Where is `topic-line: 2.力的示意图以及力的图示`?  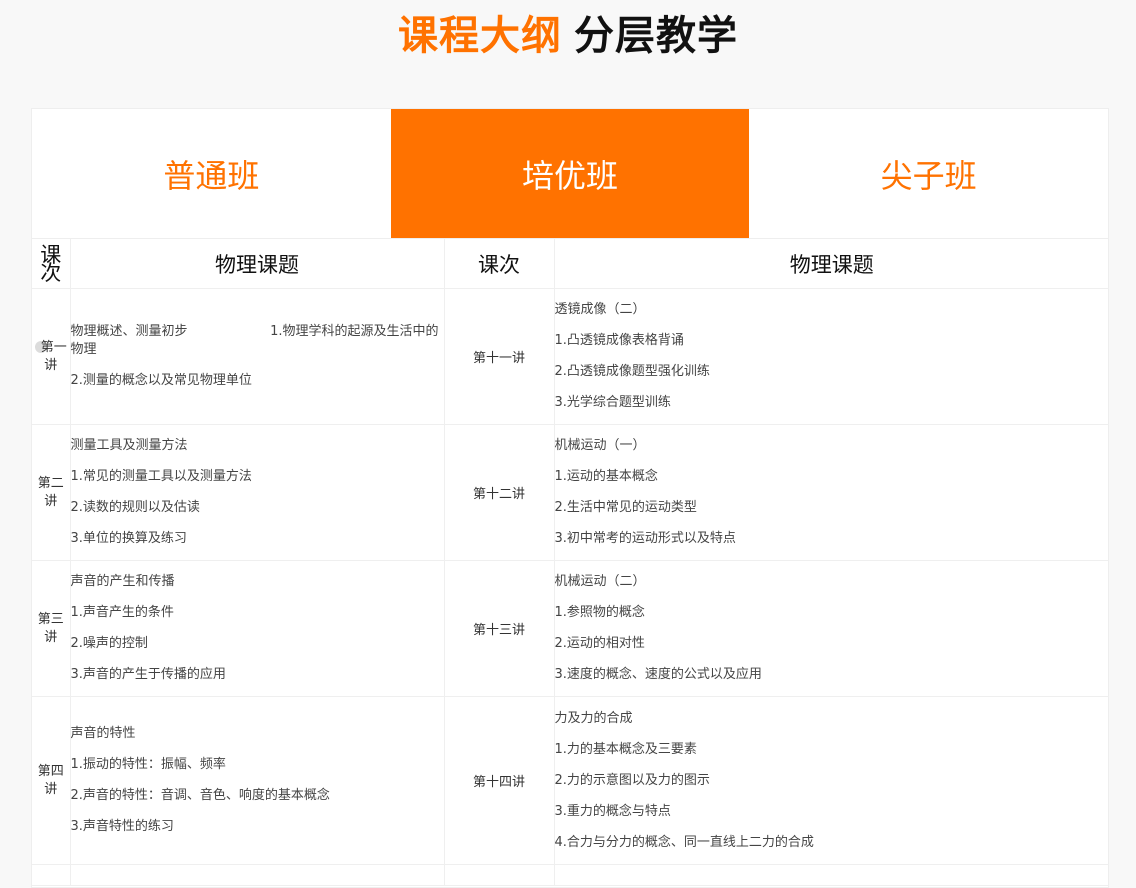
topic-line: 2.力的示意图以及力的图示 is located at coordinates (632, 780).